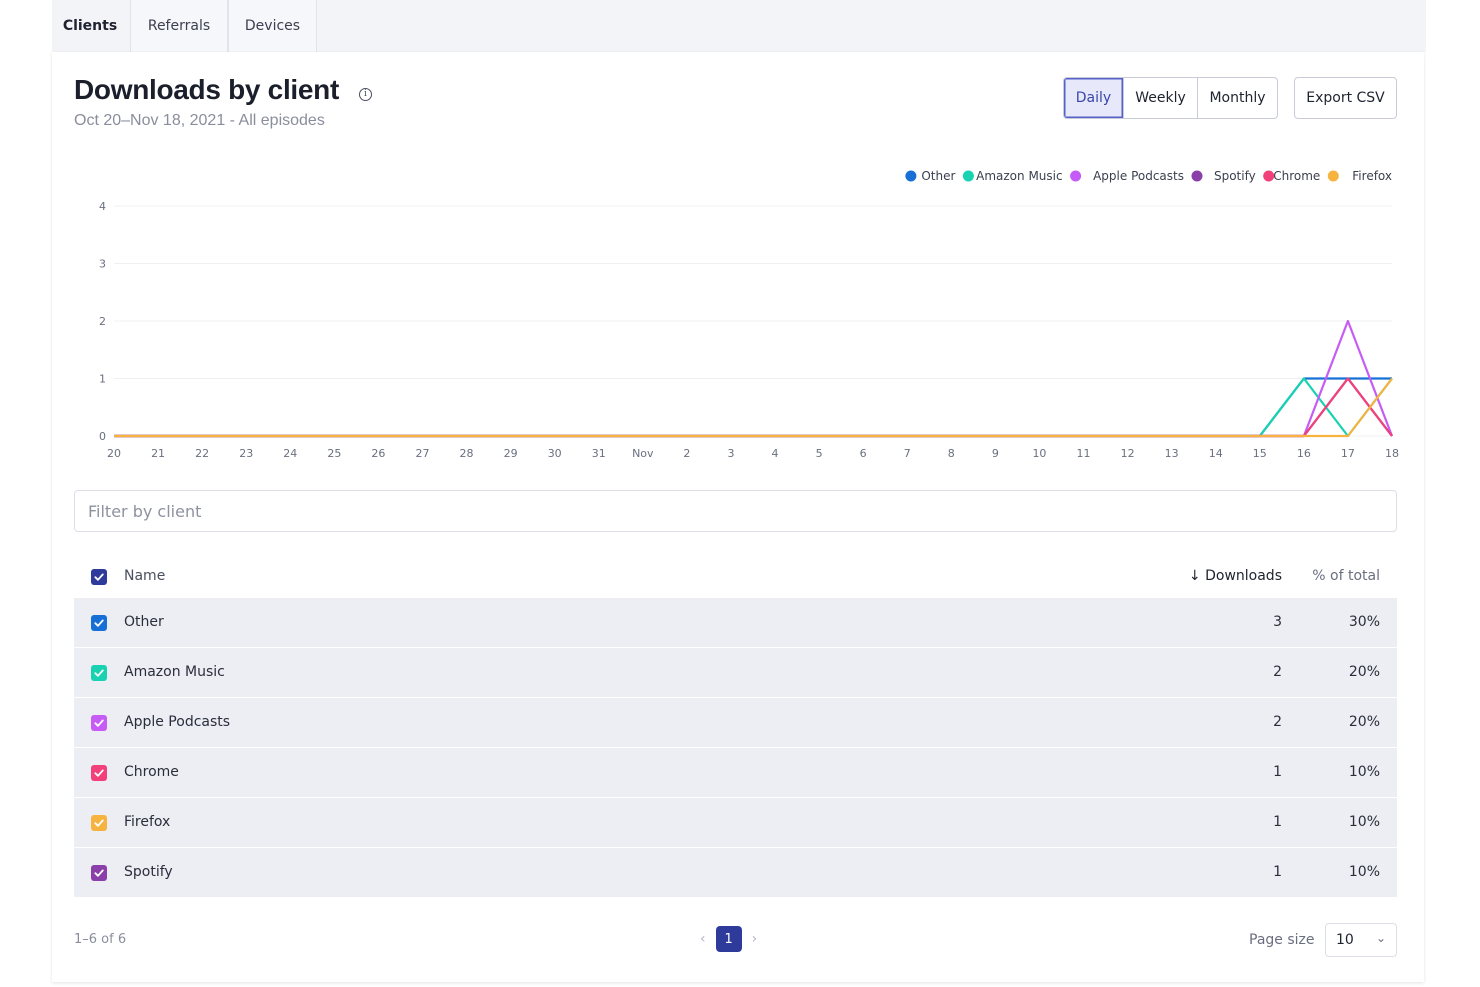 The width and height of the screenshot is (1480, 987). Describe the element at coordinates (1277, 622) in the screenshot. I see `download-count: 3` at that location.